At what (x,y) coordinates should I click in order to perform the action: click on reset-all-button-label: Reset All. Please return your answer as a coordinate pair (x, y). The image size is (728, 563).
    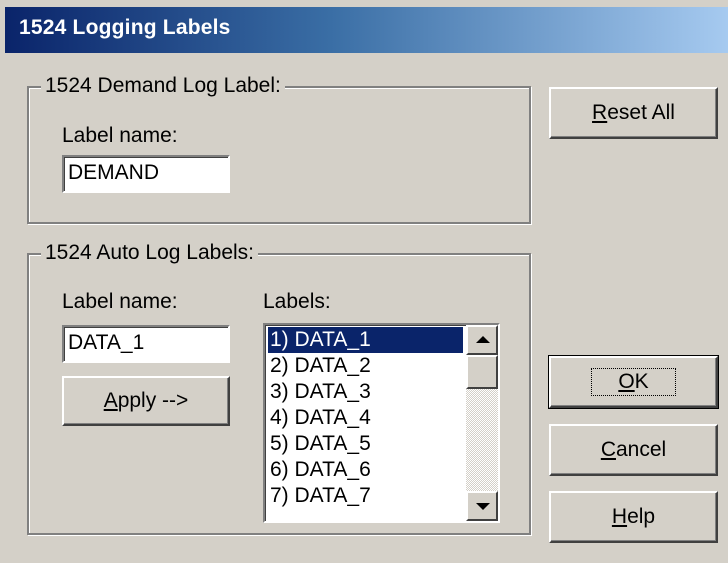
    Looking at the image, I should click on (633, 112).